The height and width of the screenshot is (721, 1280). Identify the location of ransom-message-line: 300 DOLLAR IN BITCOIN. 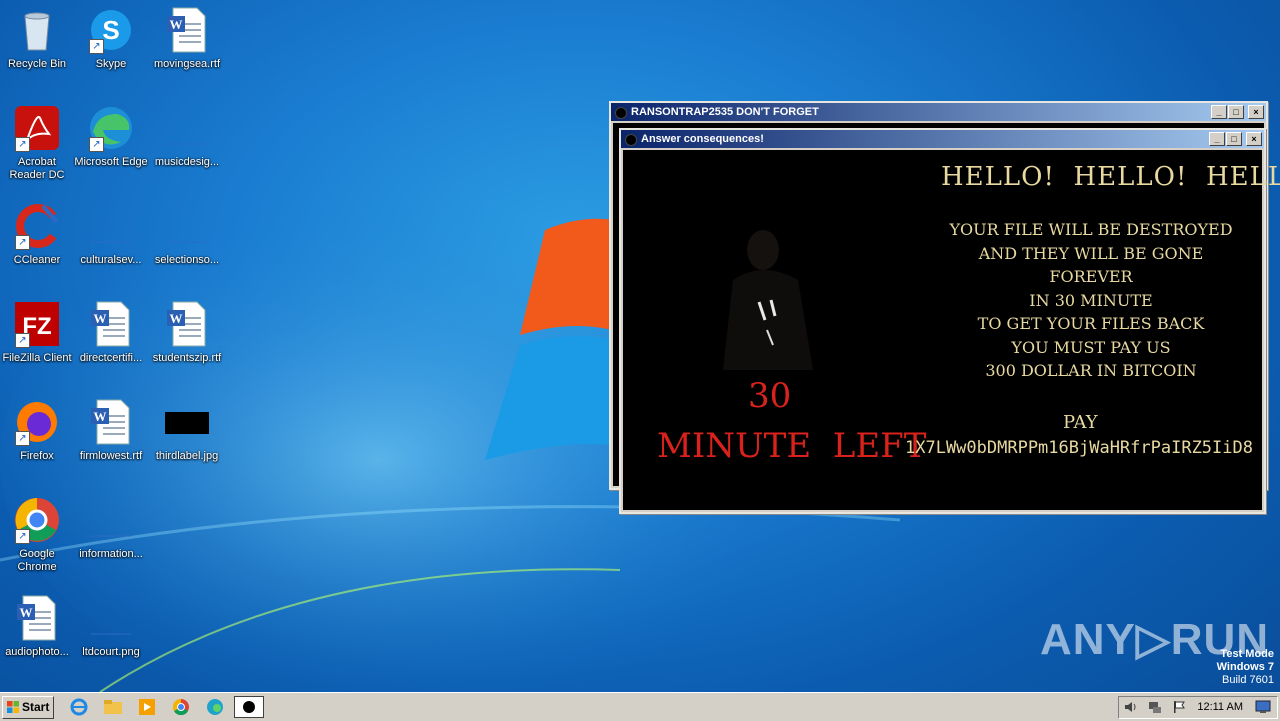
(1091, 370).